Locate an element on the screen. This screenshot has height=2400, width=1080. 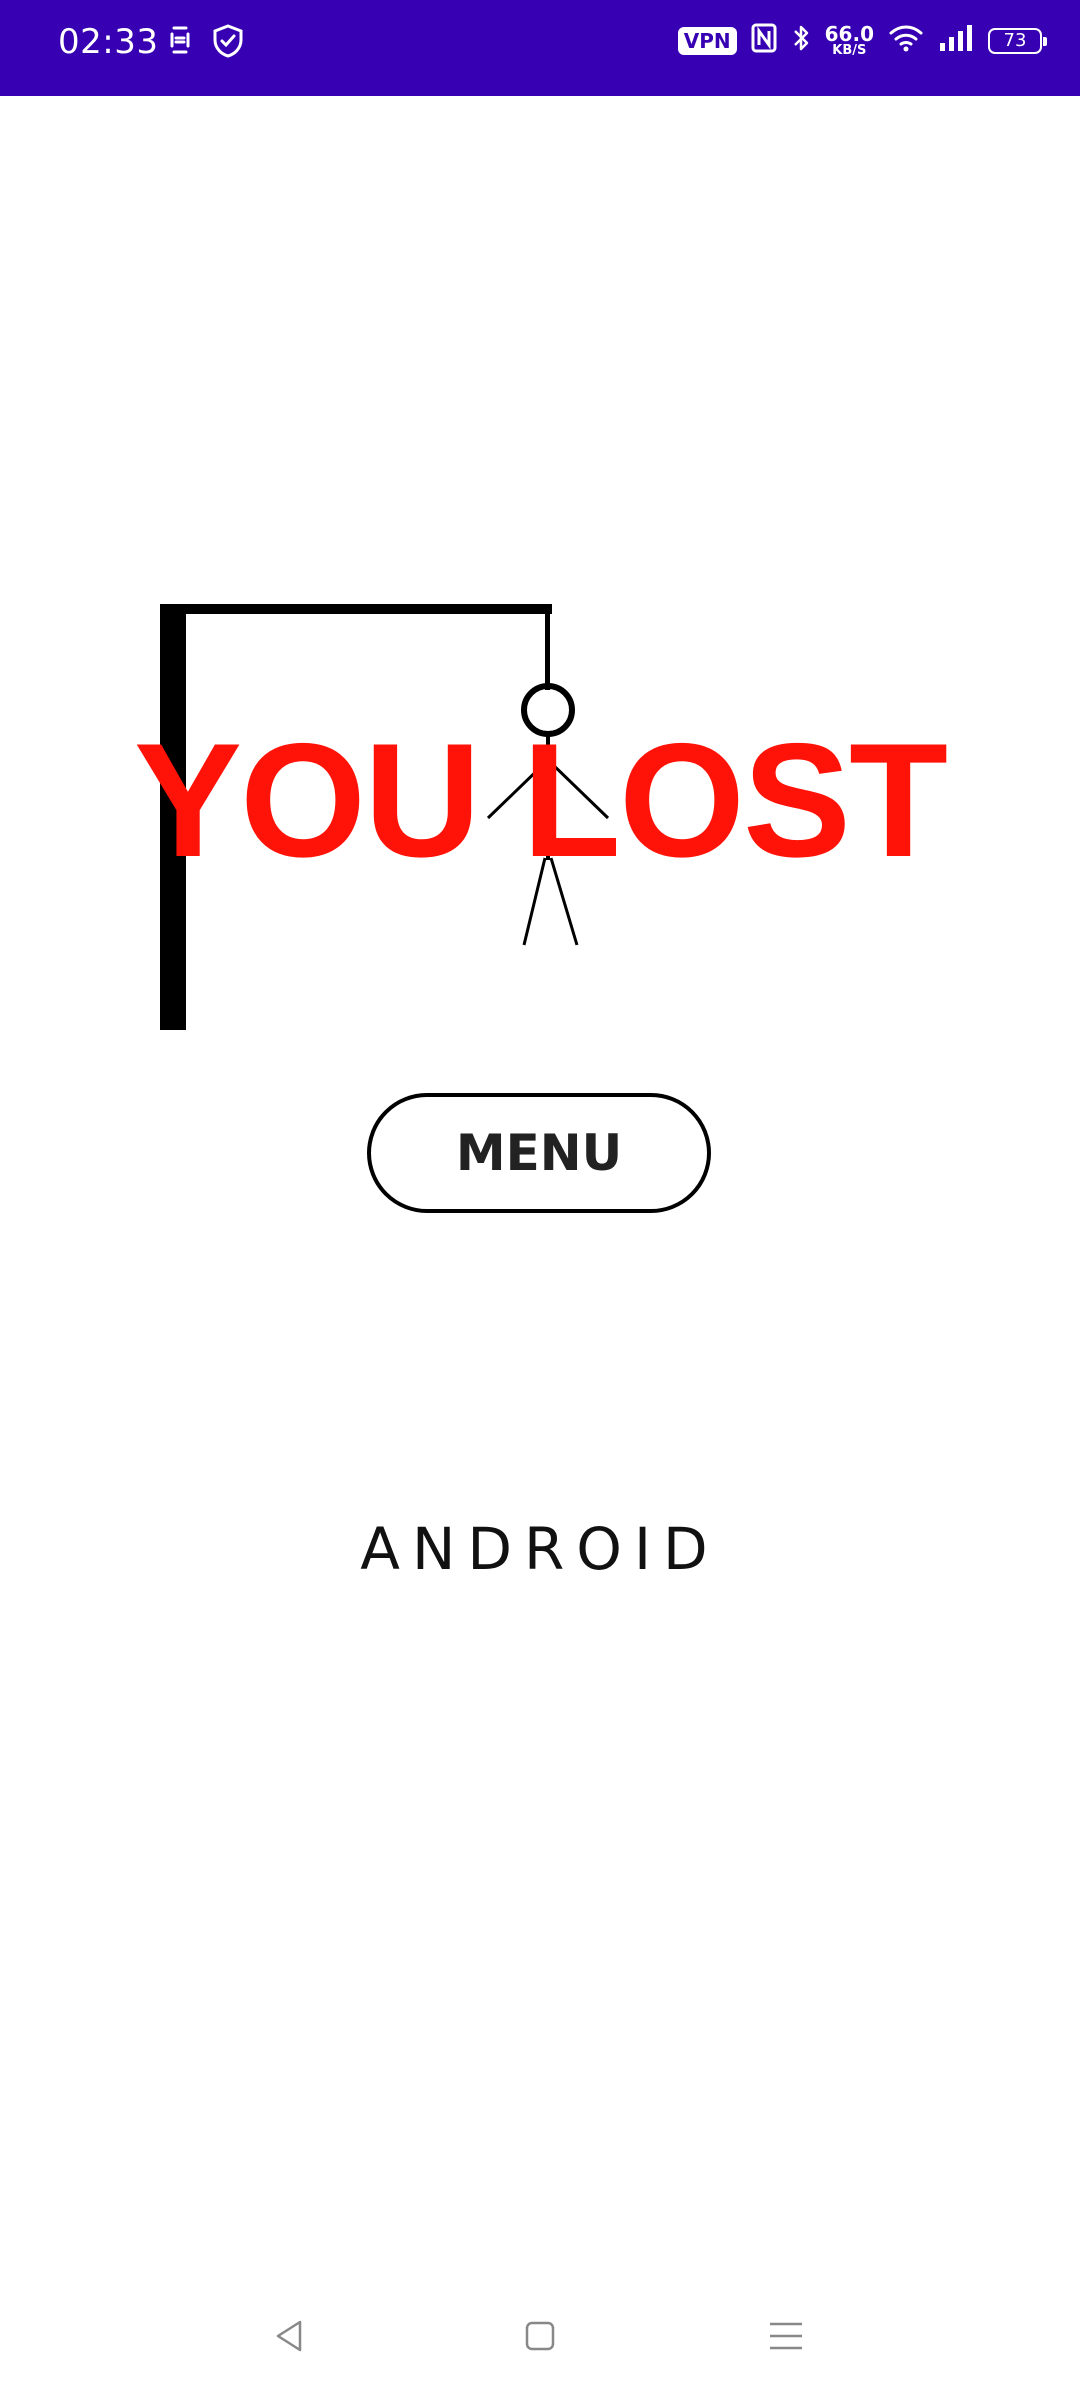
gallows-beam is located at coordinates (356, 609).